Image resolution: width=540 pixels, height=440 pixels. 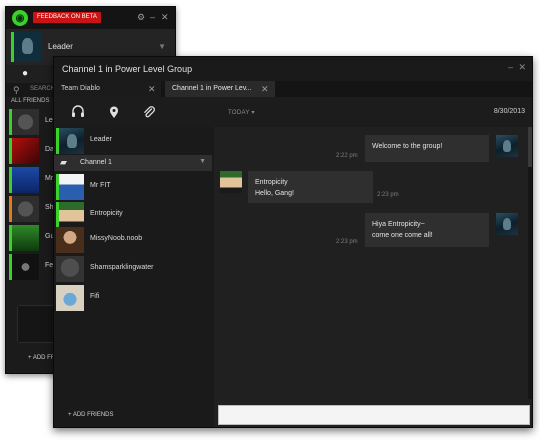 I want to click on scroll-thumb, so click(x=530, y=147).